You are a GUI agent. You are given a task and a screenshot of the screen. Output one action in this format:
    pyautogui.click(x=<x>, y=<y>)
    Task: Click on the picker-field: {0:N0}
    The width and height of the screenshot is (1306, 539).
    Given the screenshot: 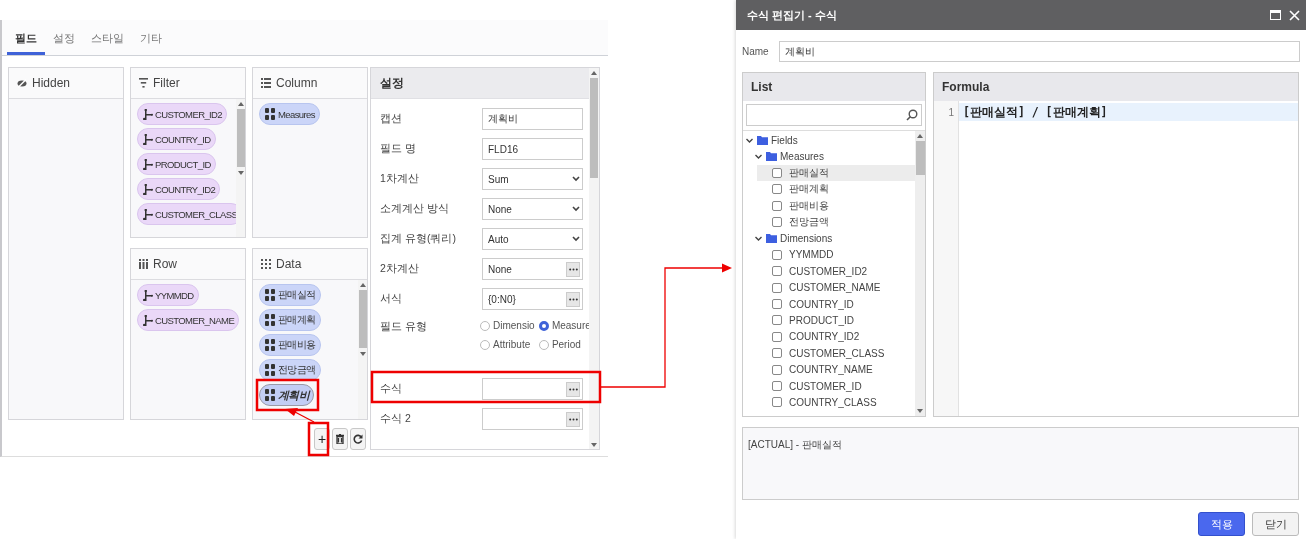 What is the action you would take?
    pyautogui.click(x=532, y=299)
    